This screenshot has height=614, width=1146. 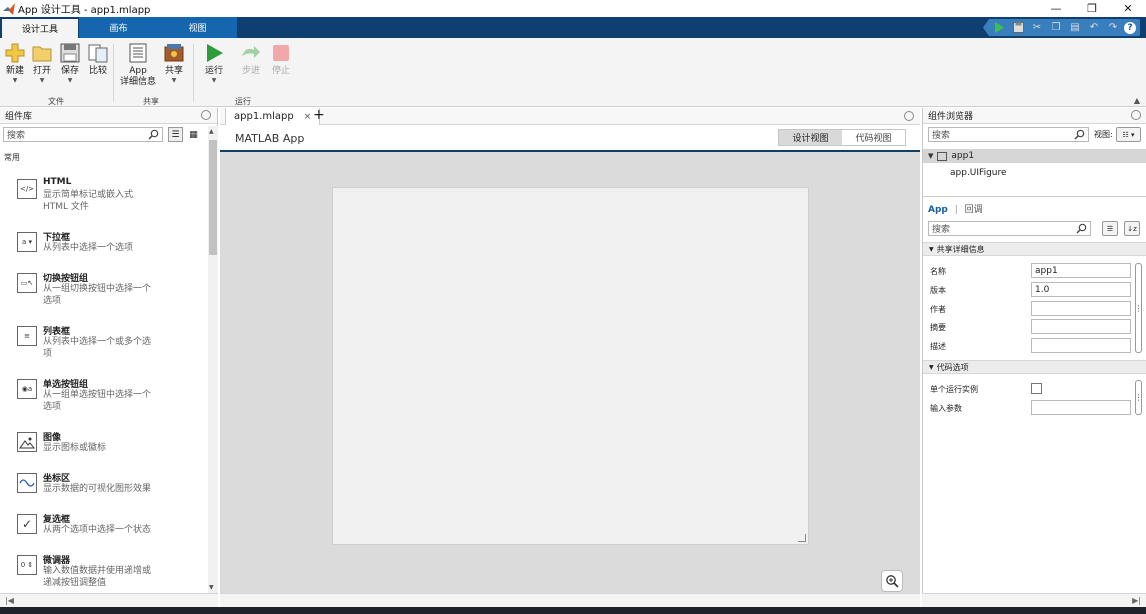 I want to click on name-field: app1, so click(x=1081, y=270).